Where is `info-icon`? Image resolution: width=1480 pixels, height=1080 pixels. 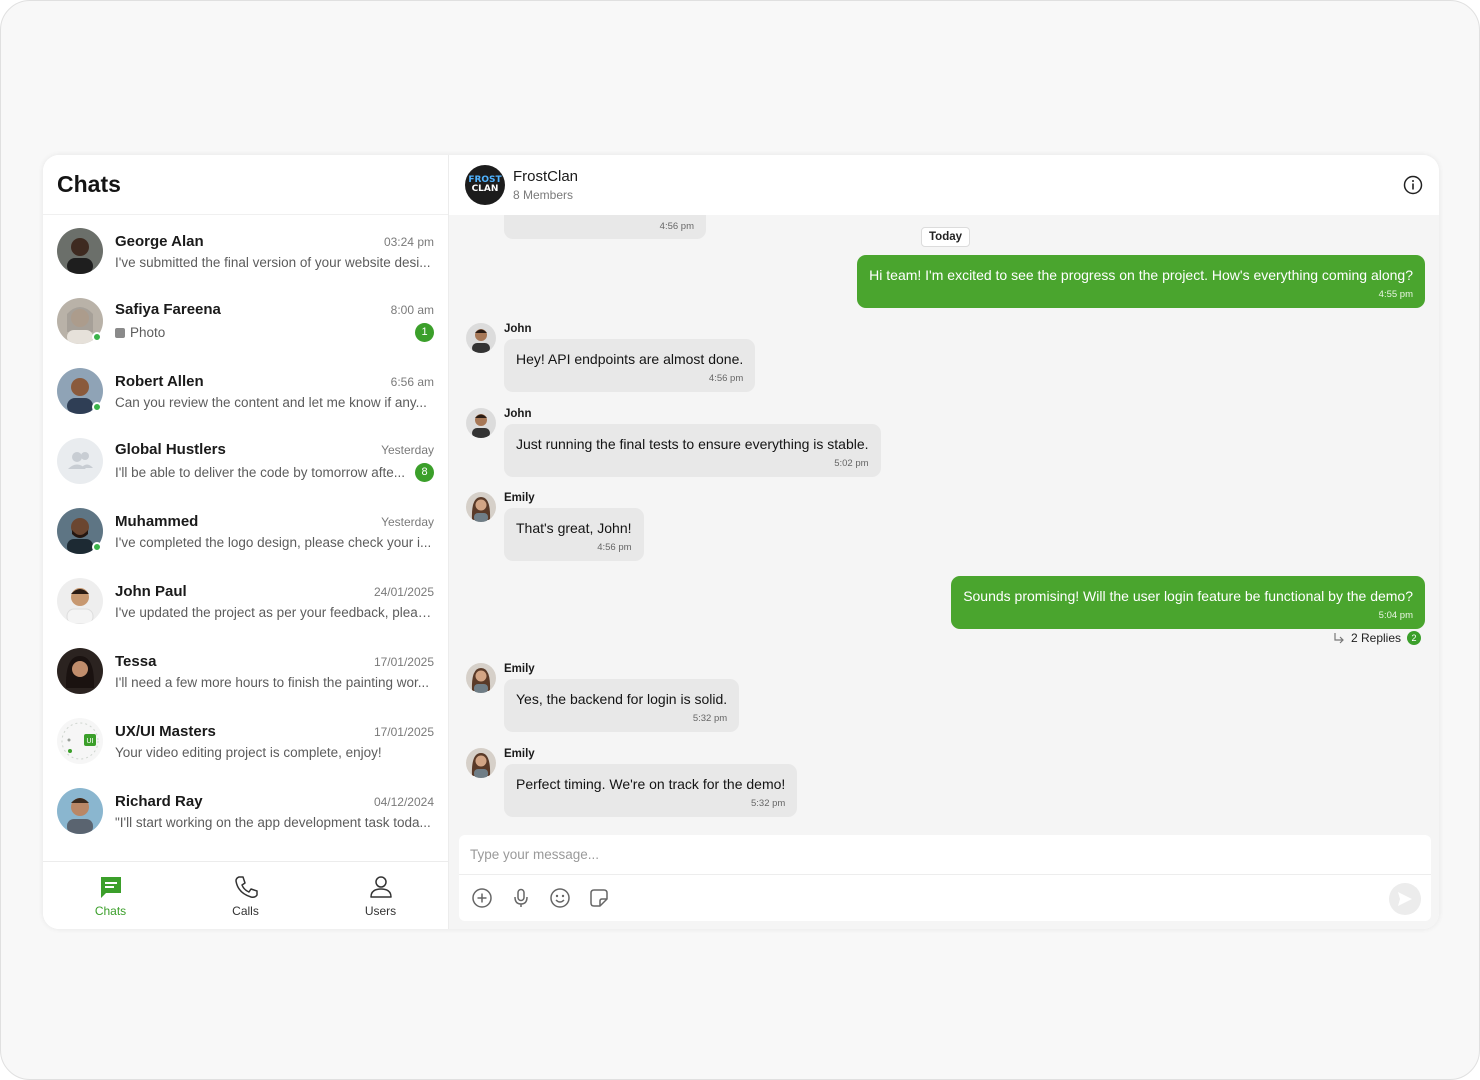 info-icon is located at coordinates (1413, 185).